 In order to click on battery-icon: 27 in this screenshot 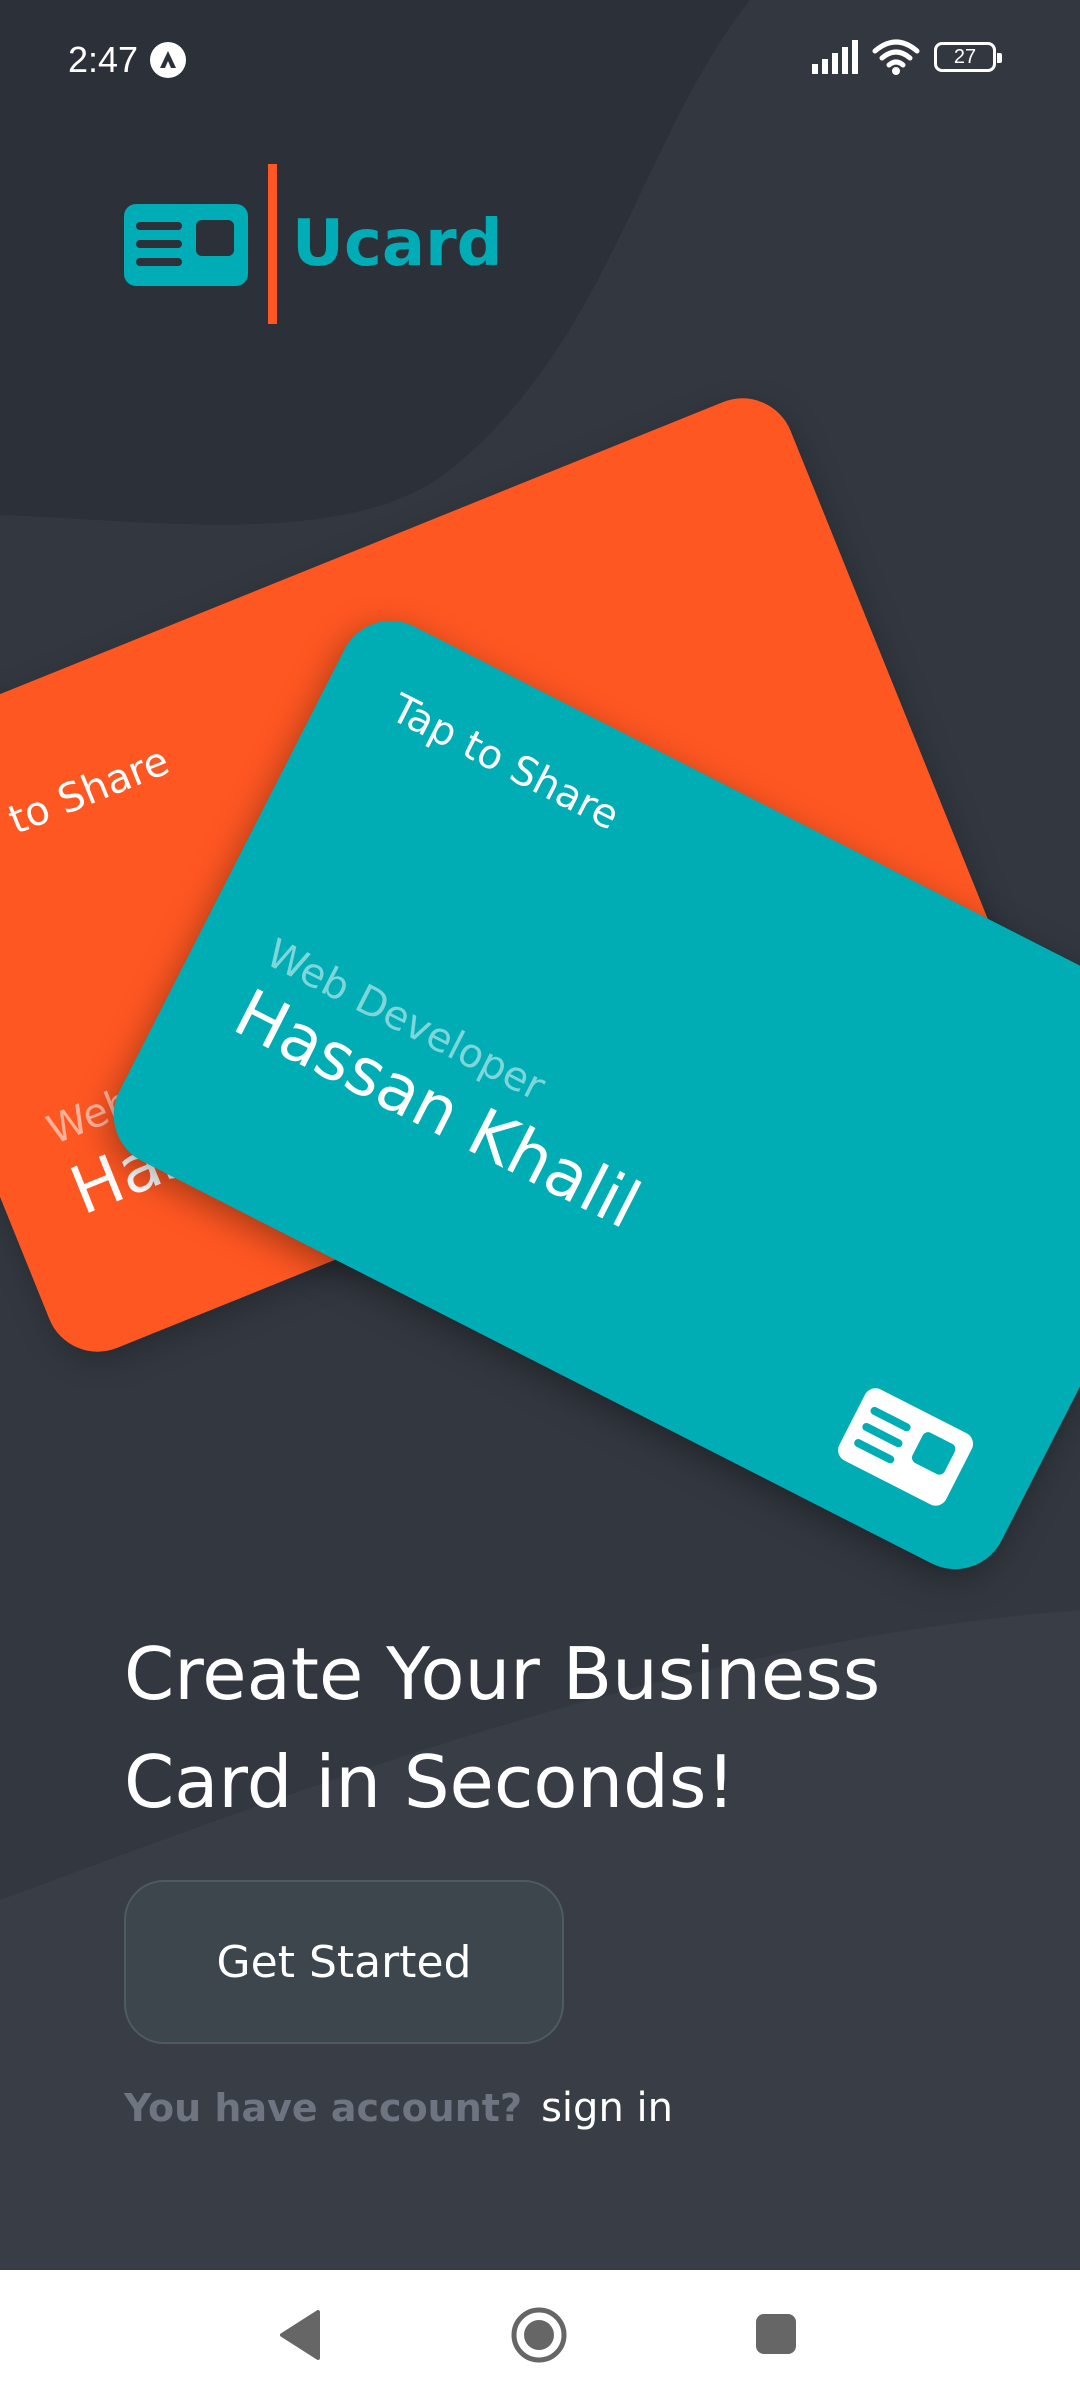, I will do `click(968, 57)`.